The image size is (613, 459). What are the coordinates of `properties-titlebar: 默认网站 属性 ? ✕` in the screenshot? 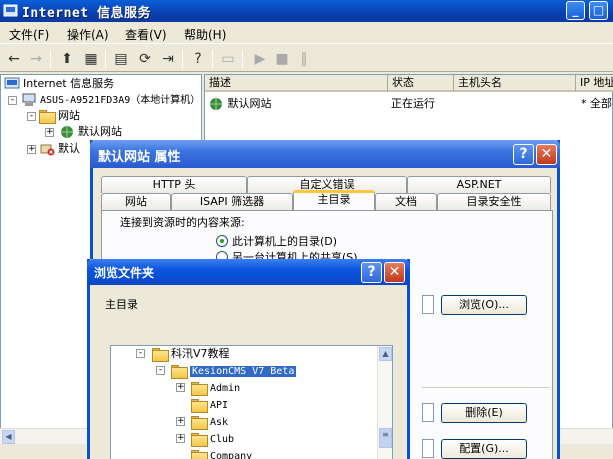 It's located at (325, 154).